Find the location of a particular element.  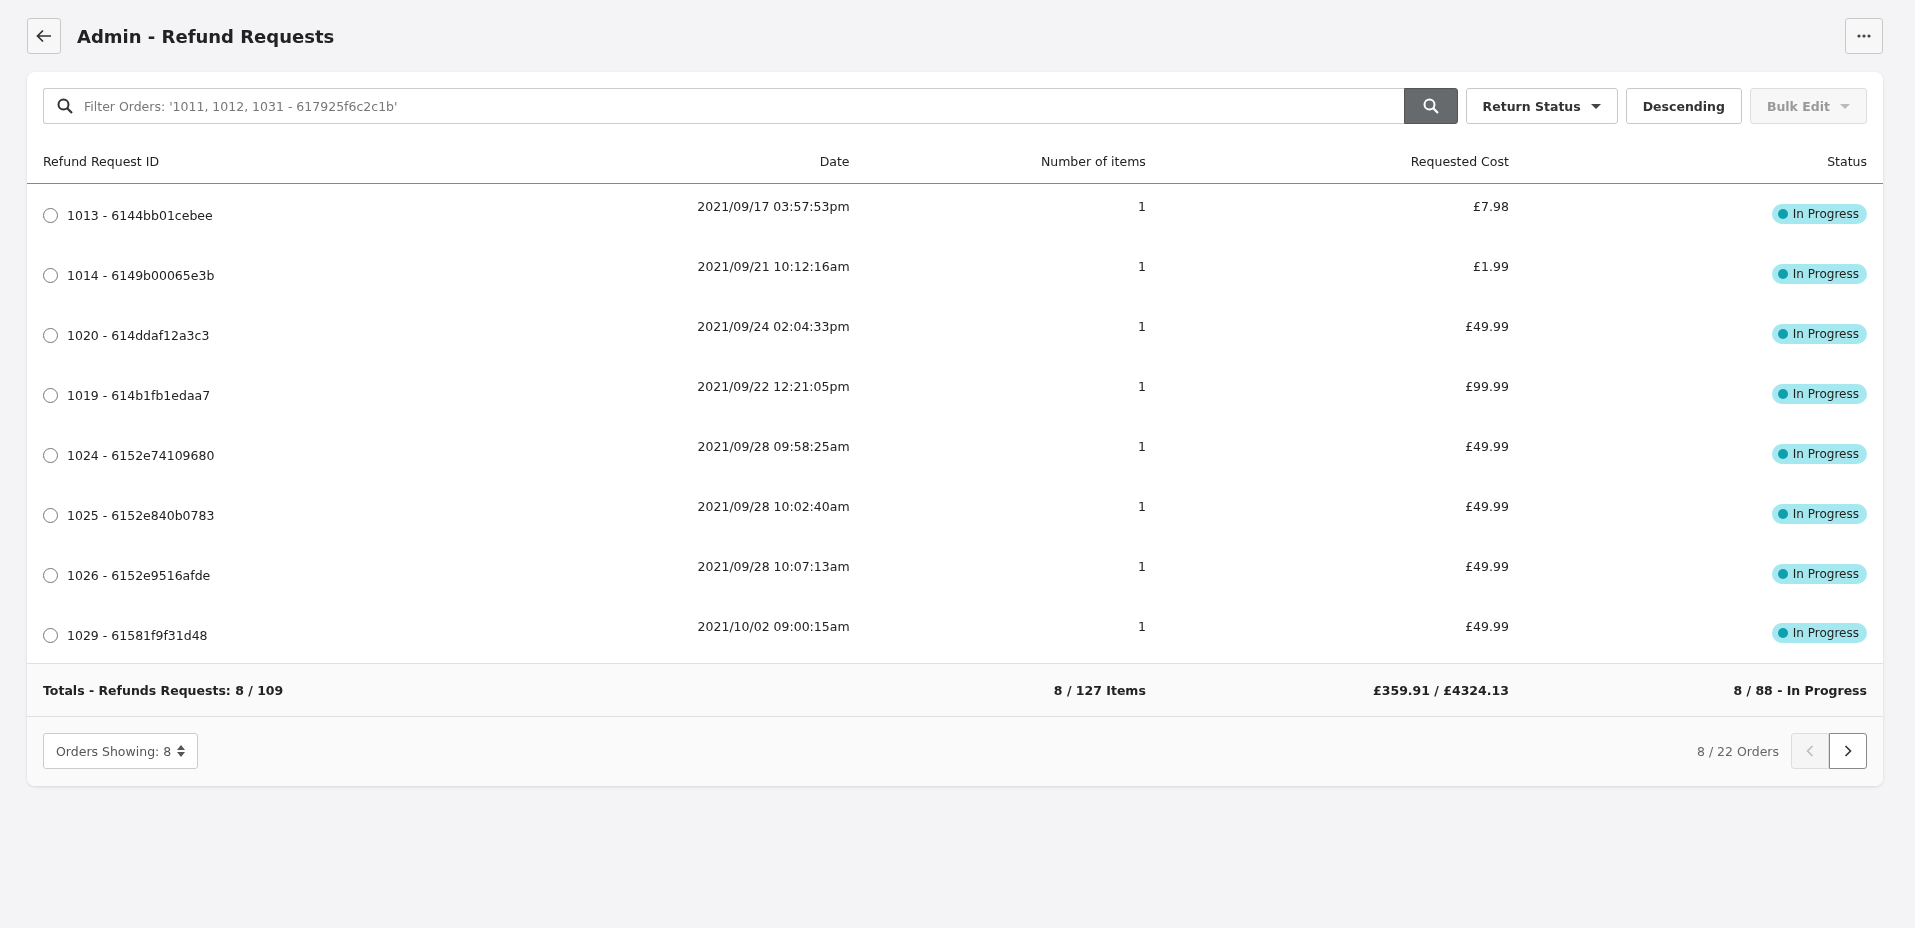

cost-cell: £99.99 is located at coordinates (1487, 386).